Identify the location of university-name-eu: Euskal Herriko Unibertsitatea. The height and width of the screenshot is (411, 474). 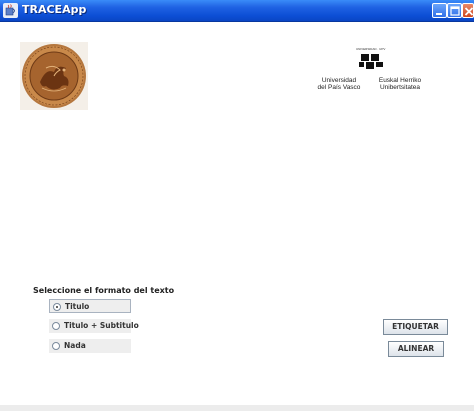
(400, 84).